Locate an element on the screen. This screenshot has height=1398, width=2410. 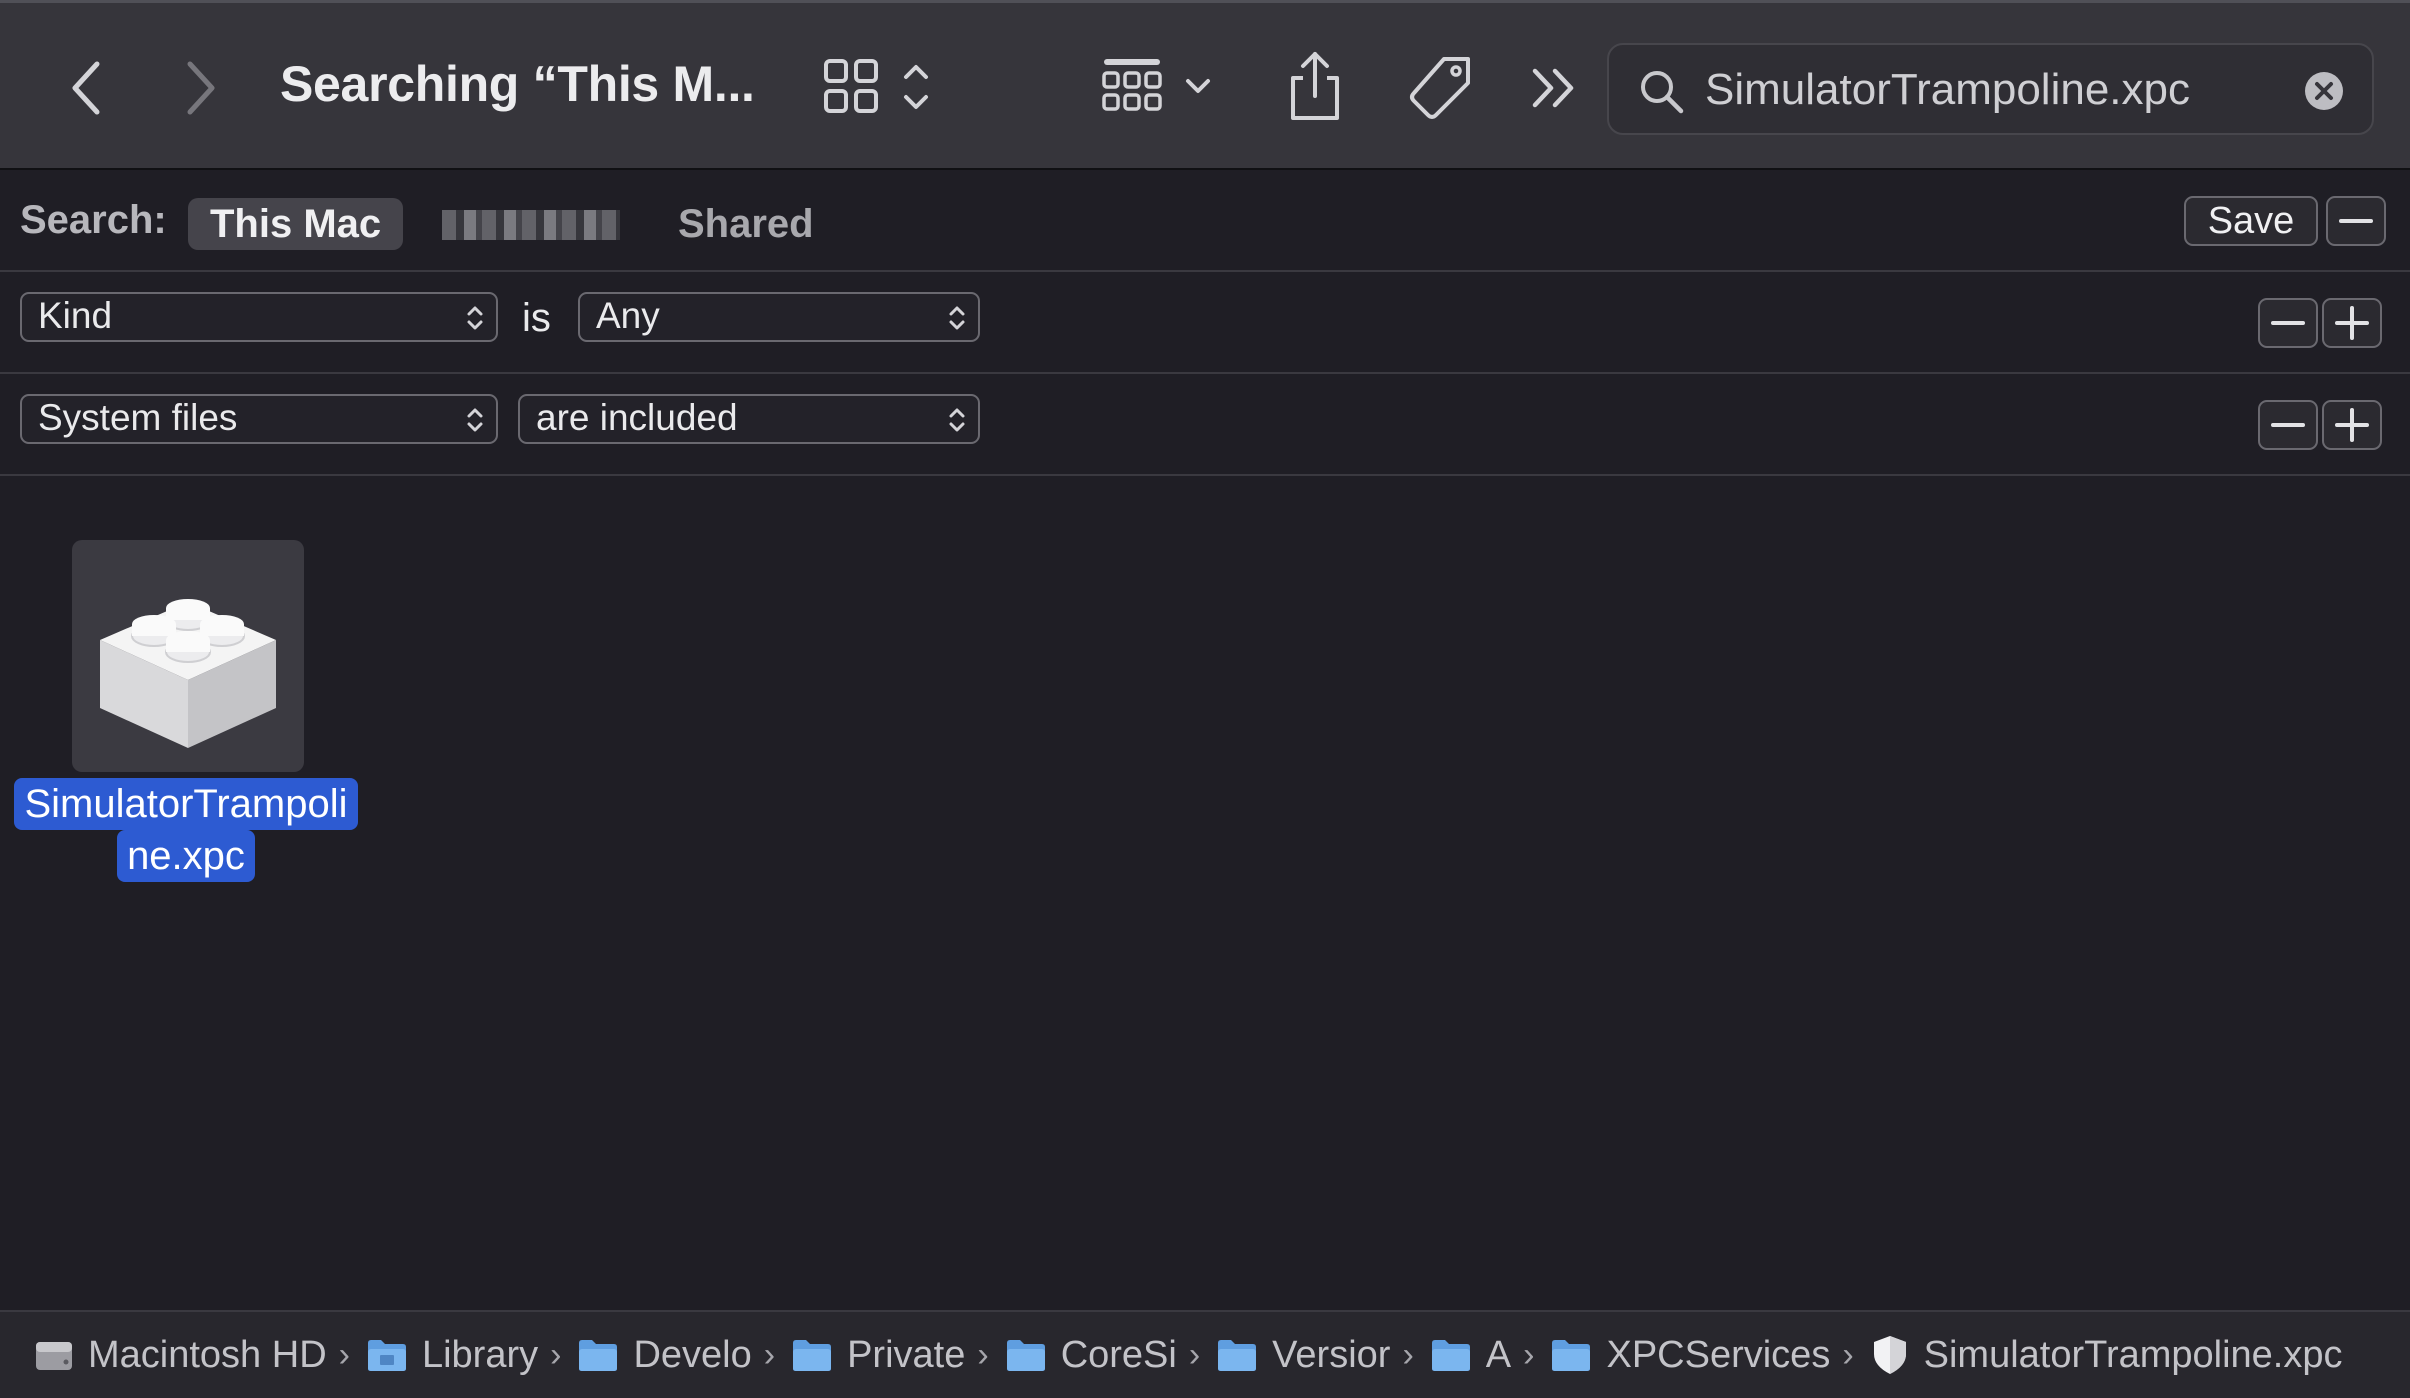
file-name-label: SimulatorTrampoli ne.xpc is located at coordinates (186, 830).